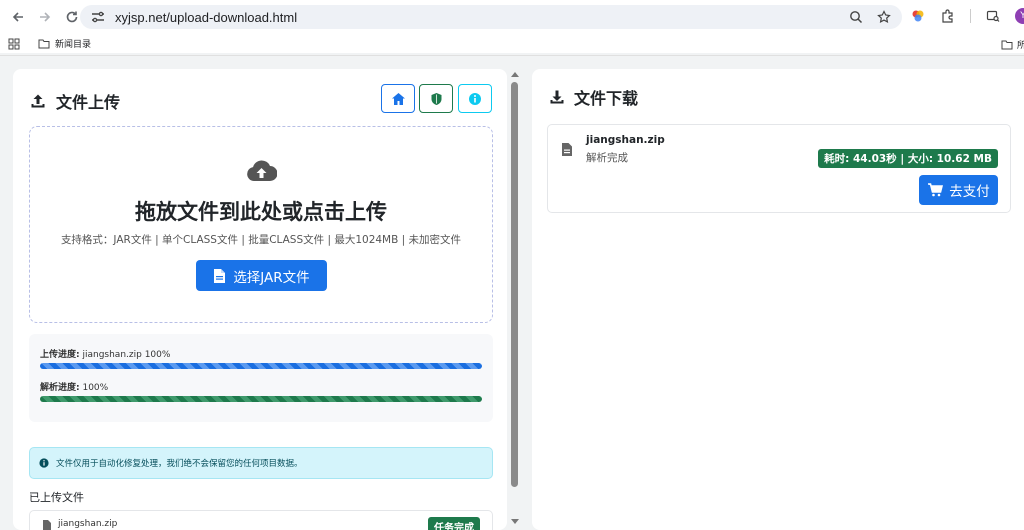 The width and height of the screenshot is (1024, 530). I want to click on info-button, so click(475, 98).